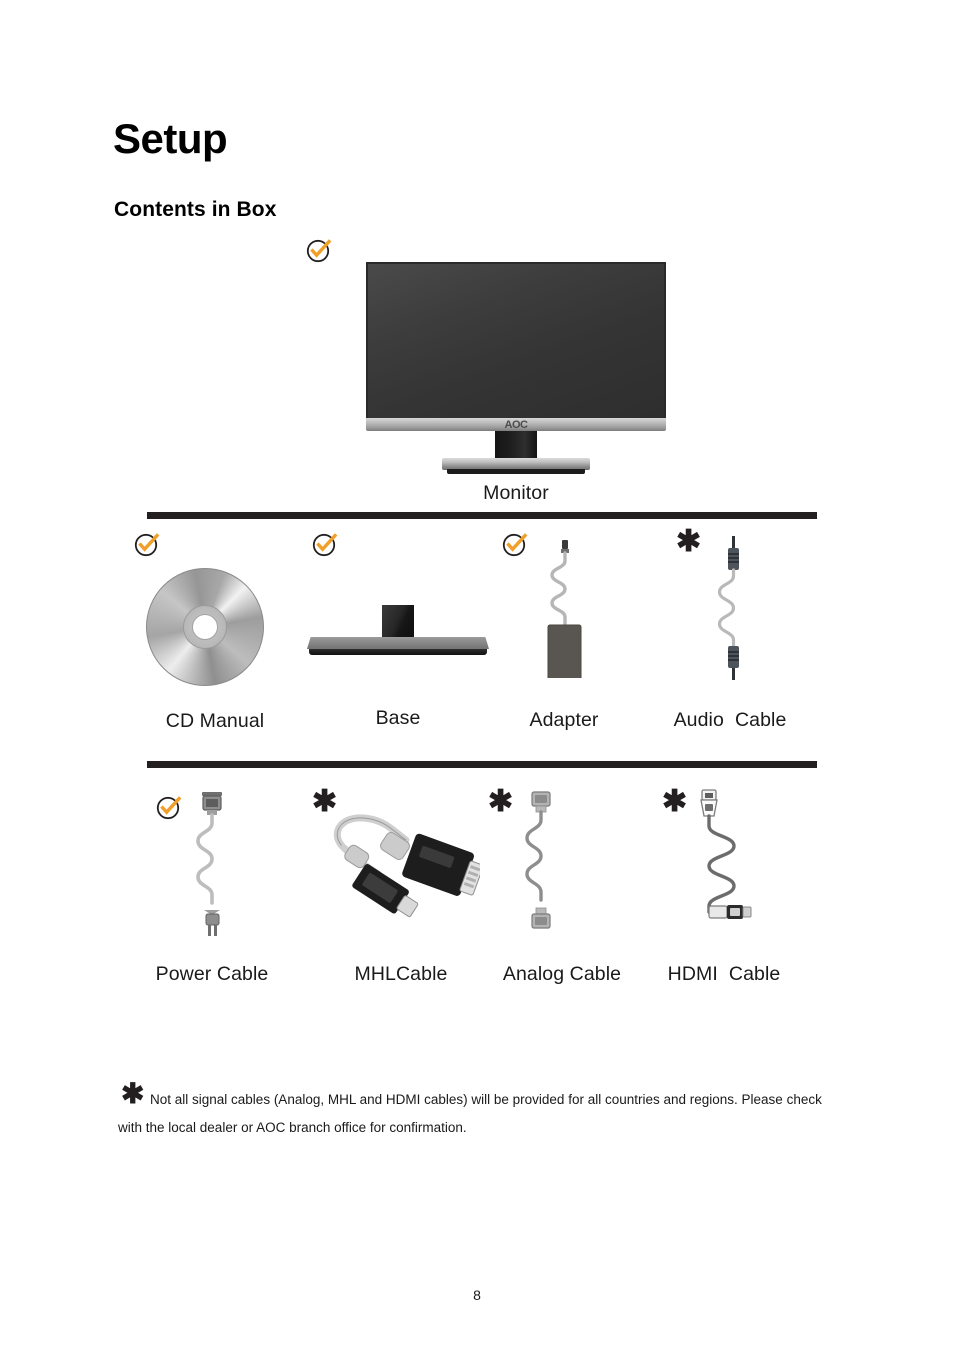 This screenshot has width=954, height=1350. Describe the element at coordinates (545, 865) in the screenshot. I see `analog-cable-icon` at that location.